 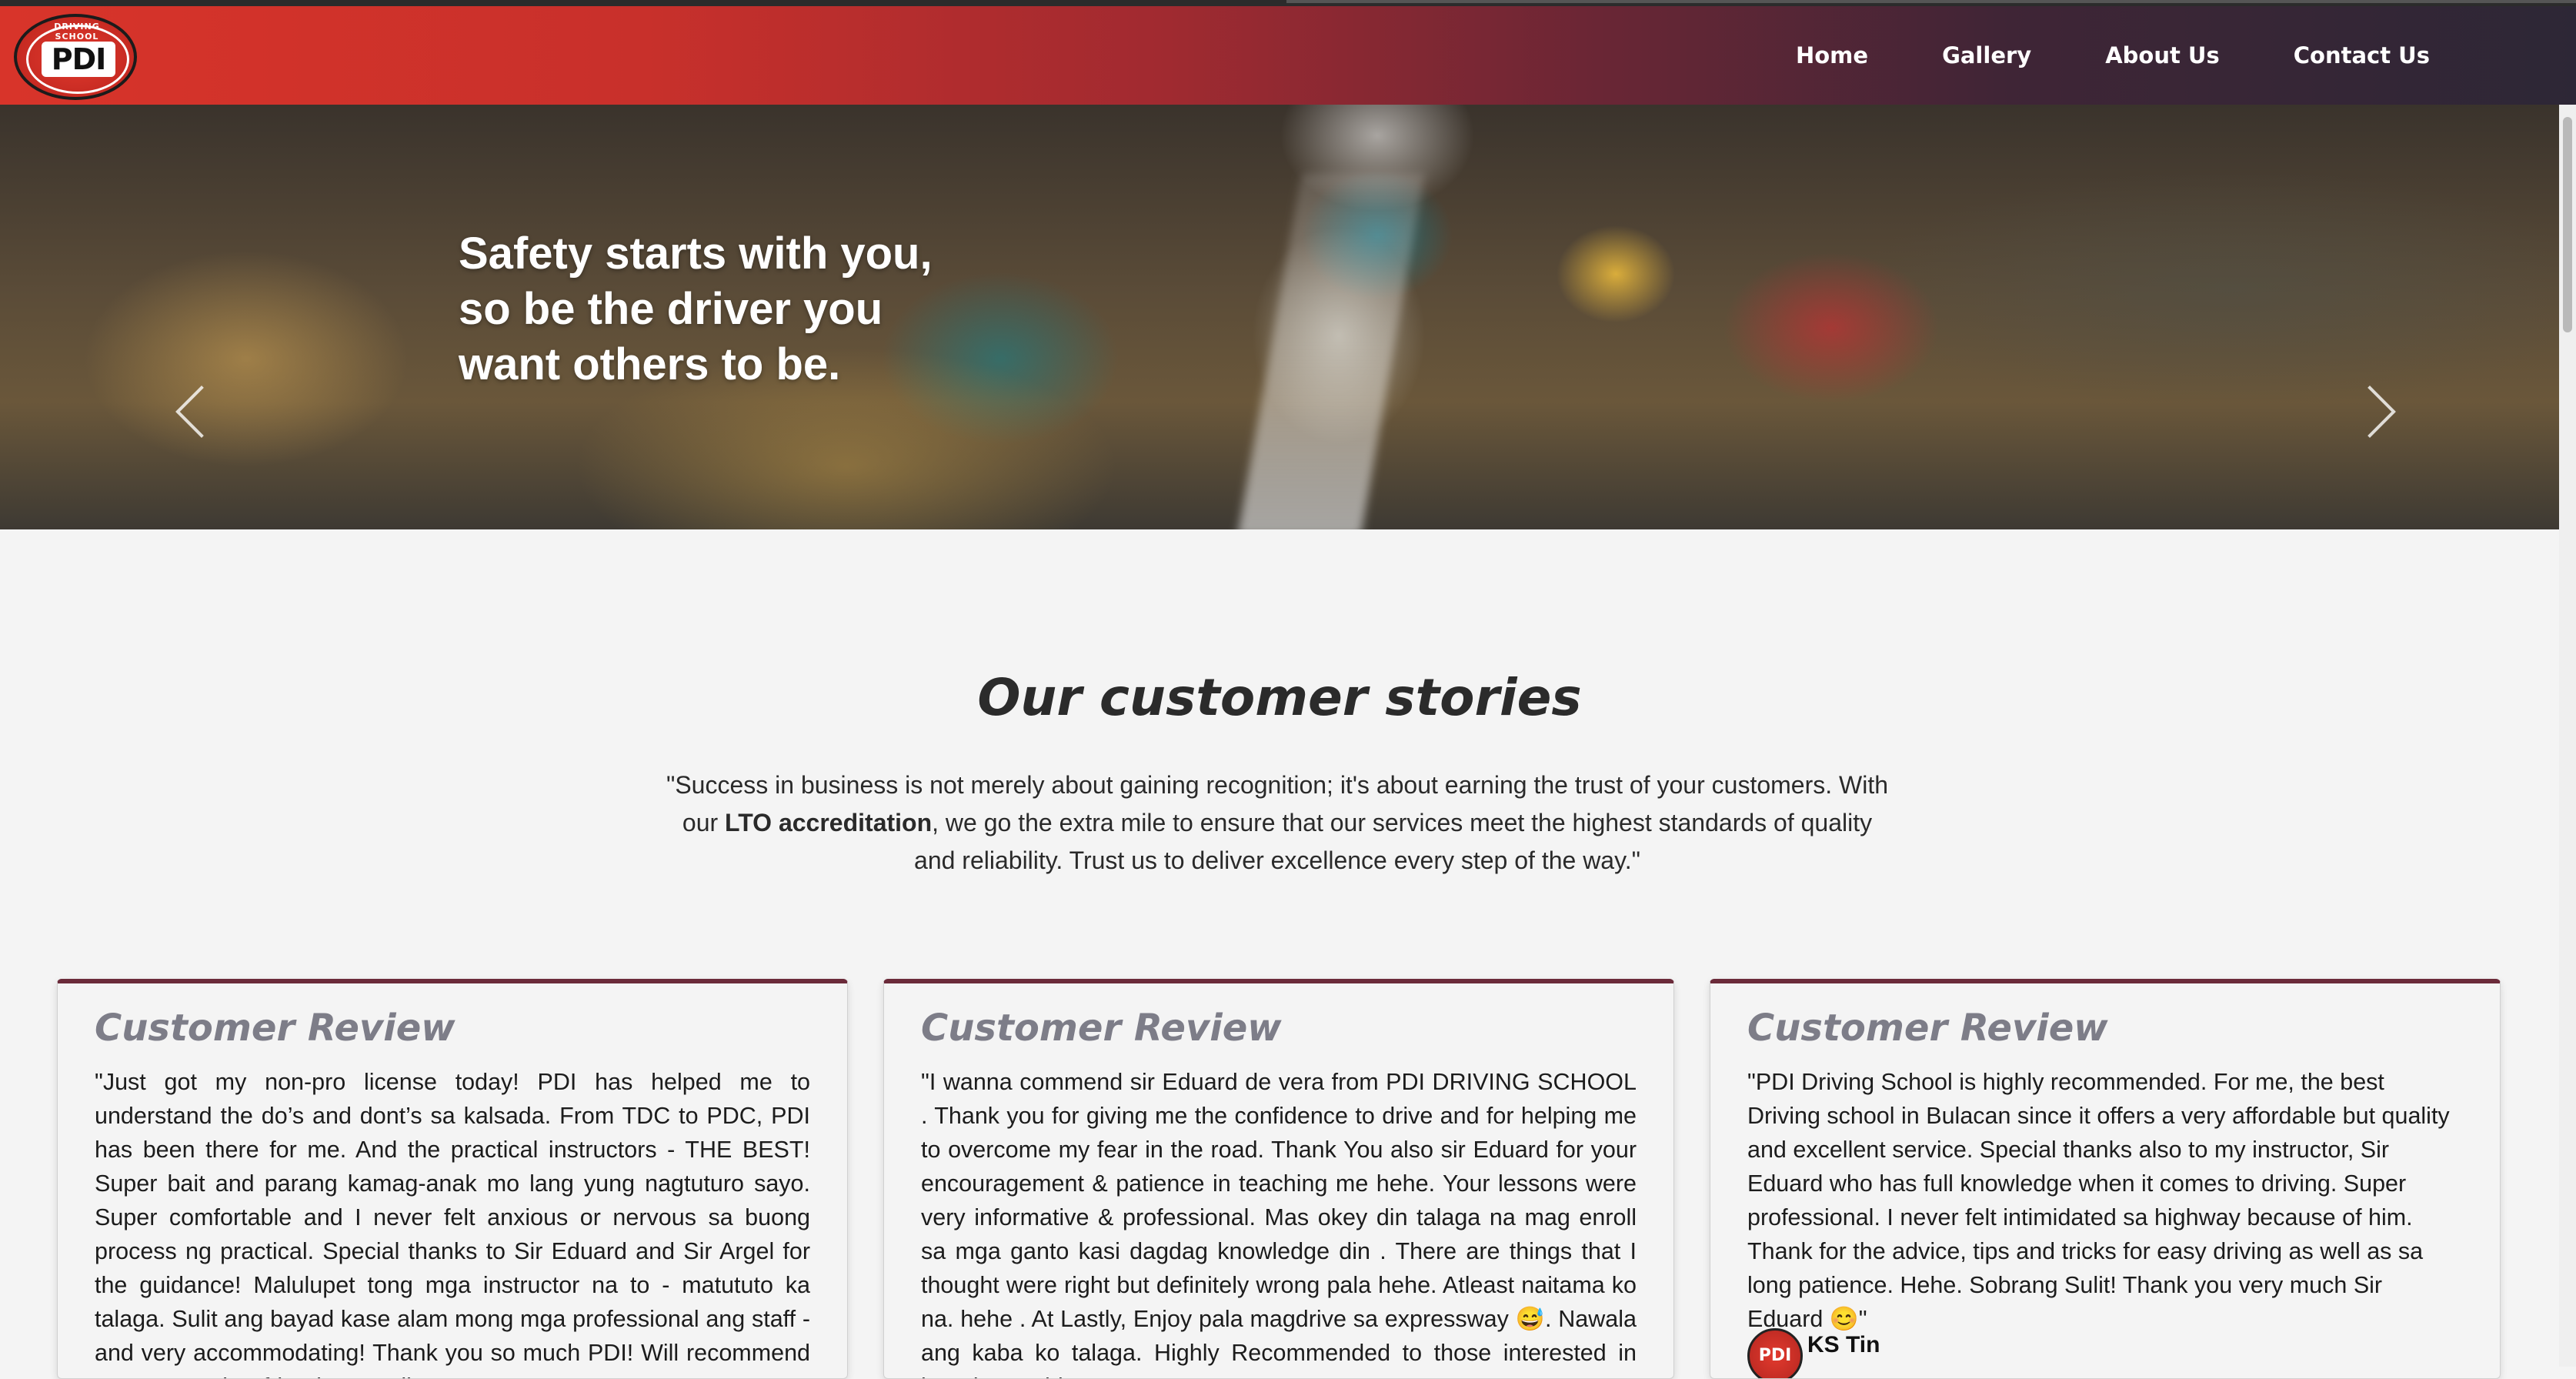 I want to click on lto-accreditation-text: LTO accreditation, so click(x=829, y=822).